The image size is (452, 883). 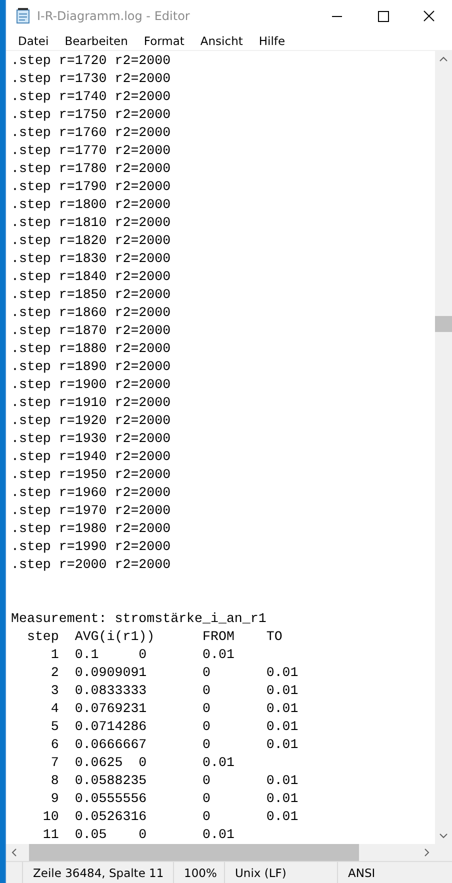 I want to click on horizontal-scrollbar, so click(x=229, y=852).